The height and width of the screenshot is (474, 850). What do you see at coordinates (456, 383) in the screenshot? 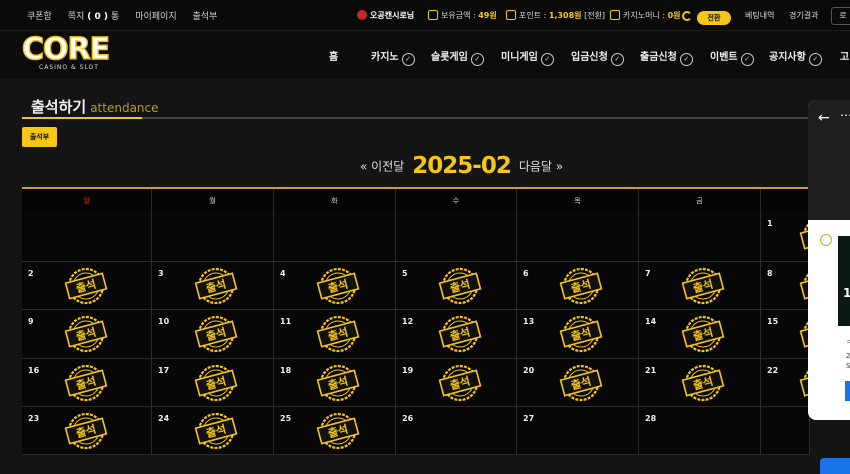
I see `calendar-day-cell: 19 출석` at bounding box center [456, 383].